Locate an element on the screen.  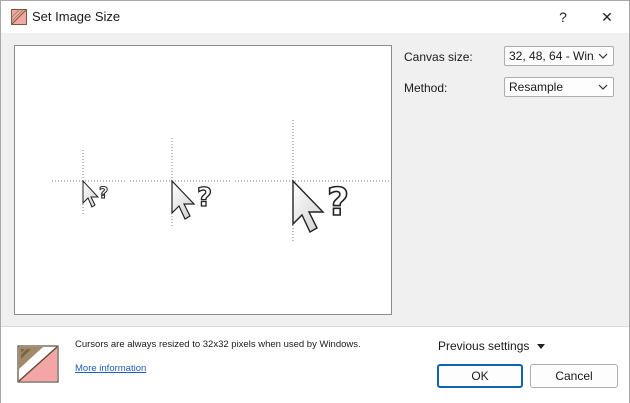
more-information-link: More information is located at coordinates (110, 368).